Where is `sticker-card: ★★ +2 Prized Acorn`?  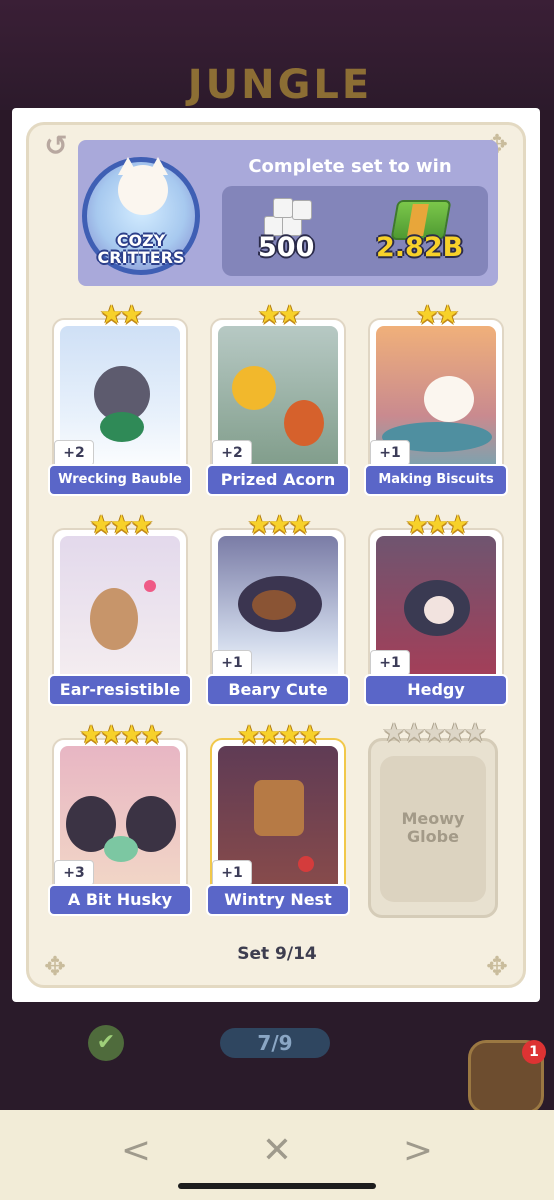
sticker-card: ★★ +2 Prized Acorn is located at coordinates (278, 398).